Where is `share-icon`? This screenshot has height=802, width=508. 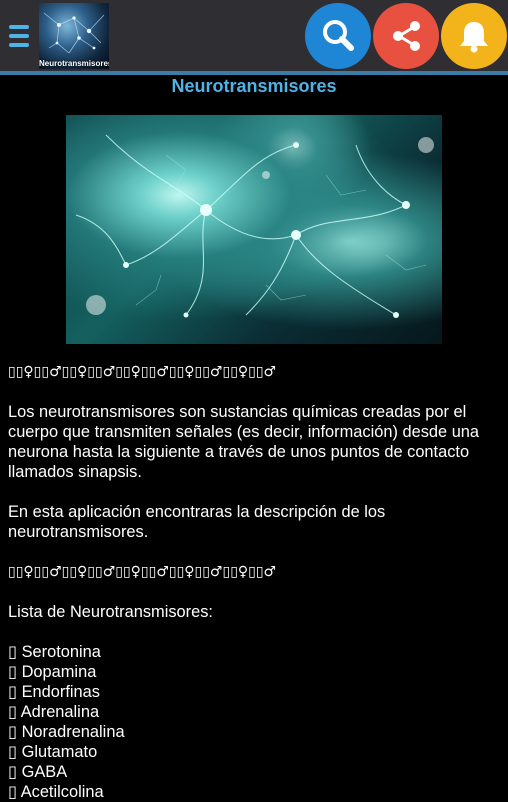 share-icon is located at coordinates (406, 36).